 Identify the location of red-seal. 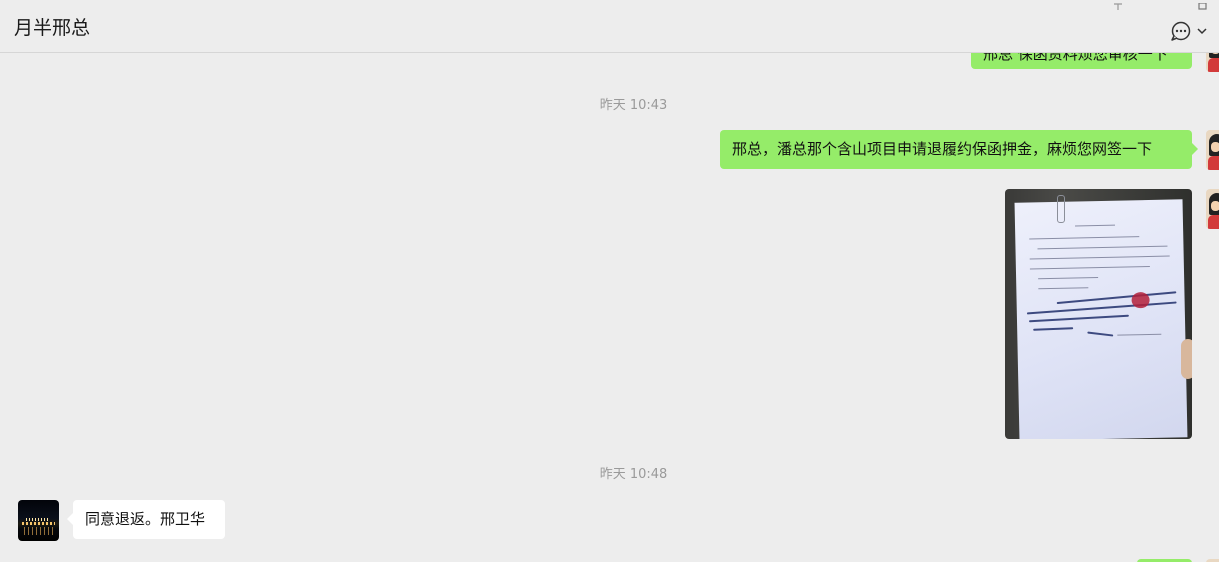
(1140, 300).